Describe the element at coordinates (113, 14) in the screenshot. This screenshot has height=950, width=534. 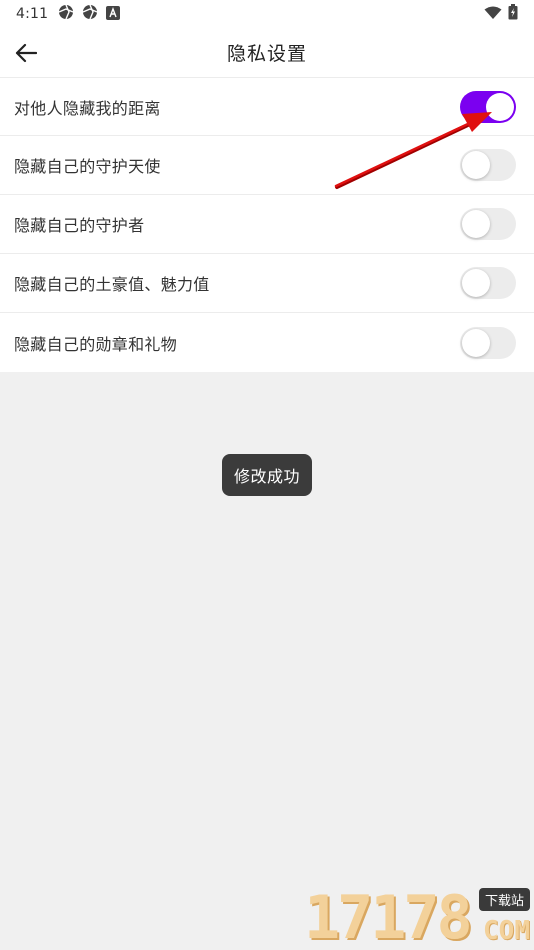
I see `font-a-icon` at that location.